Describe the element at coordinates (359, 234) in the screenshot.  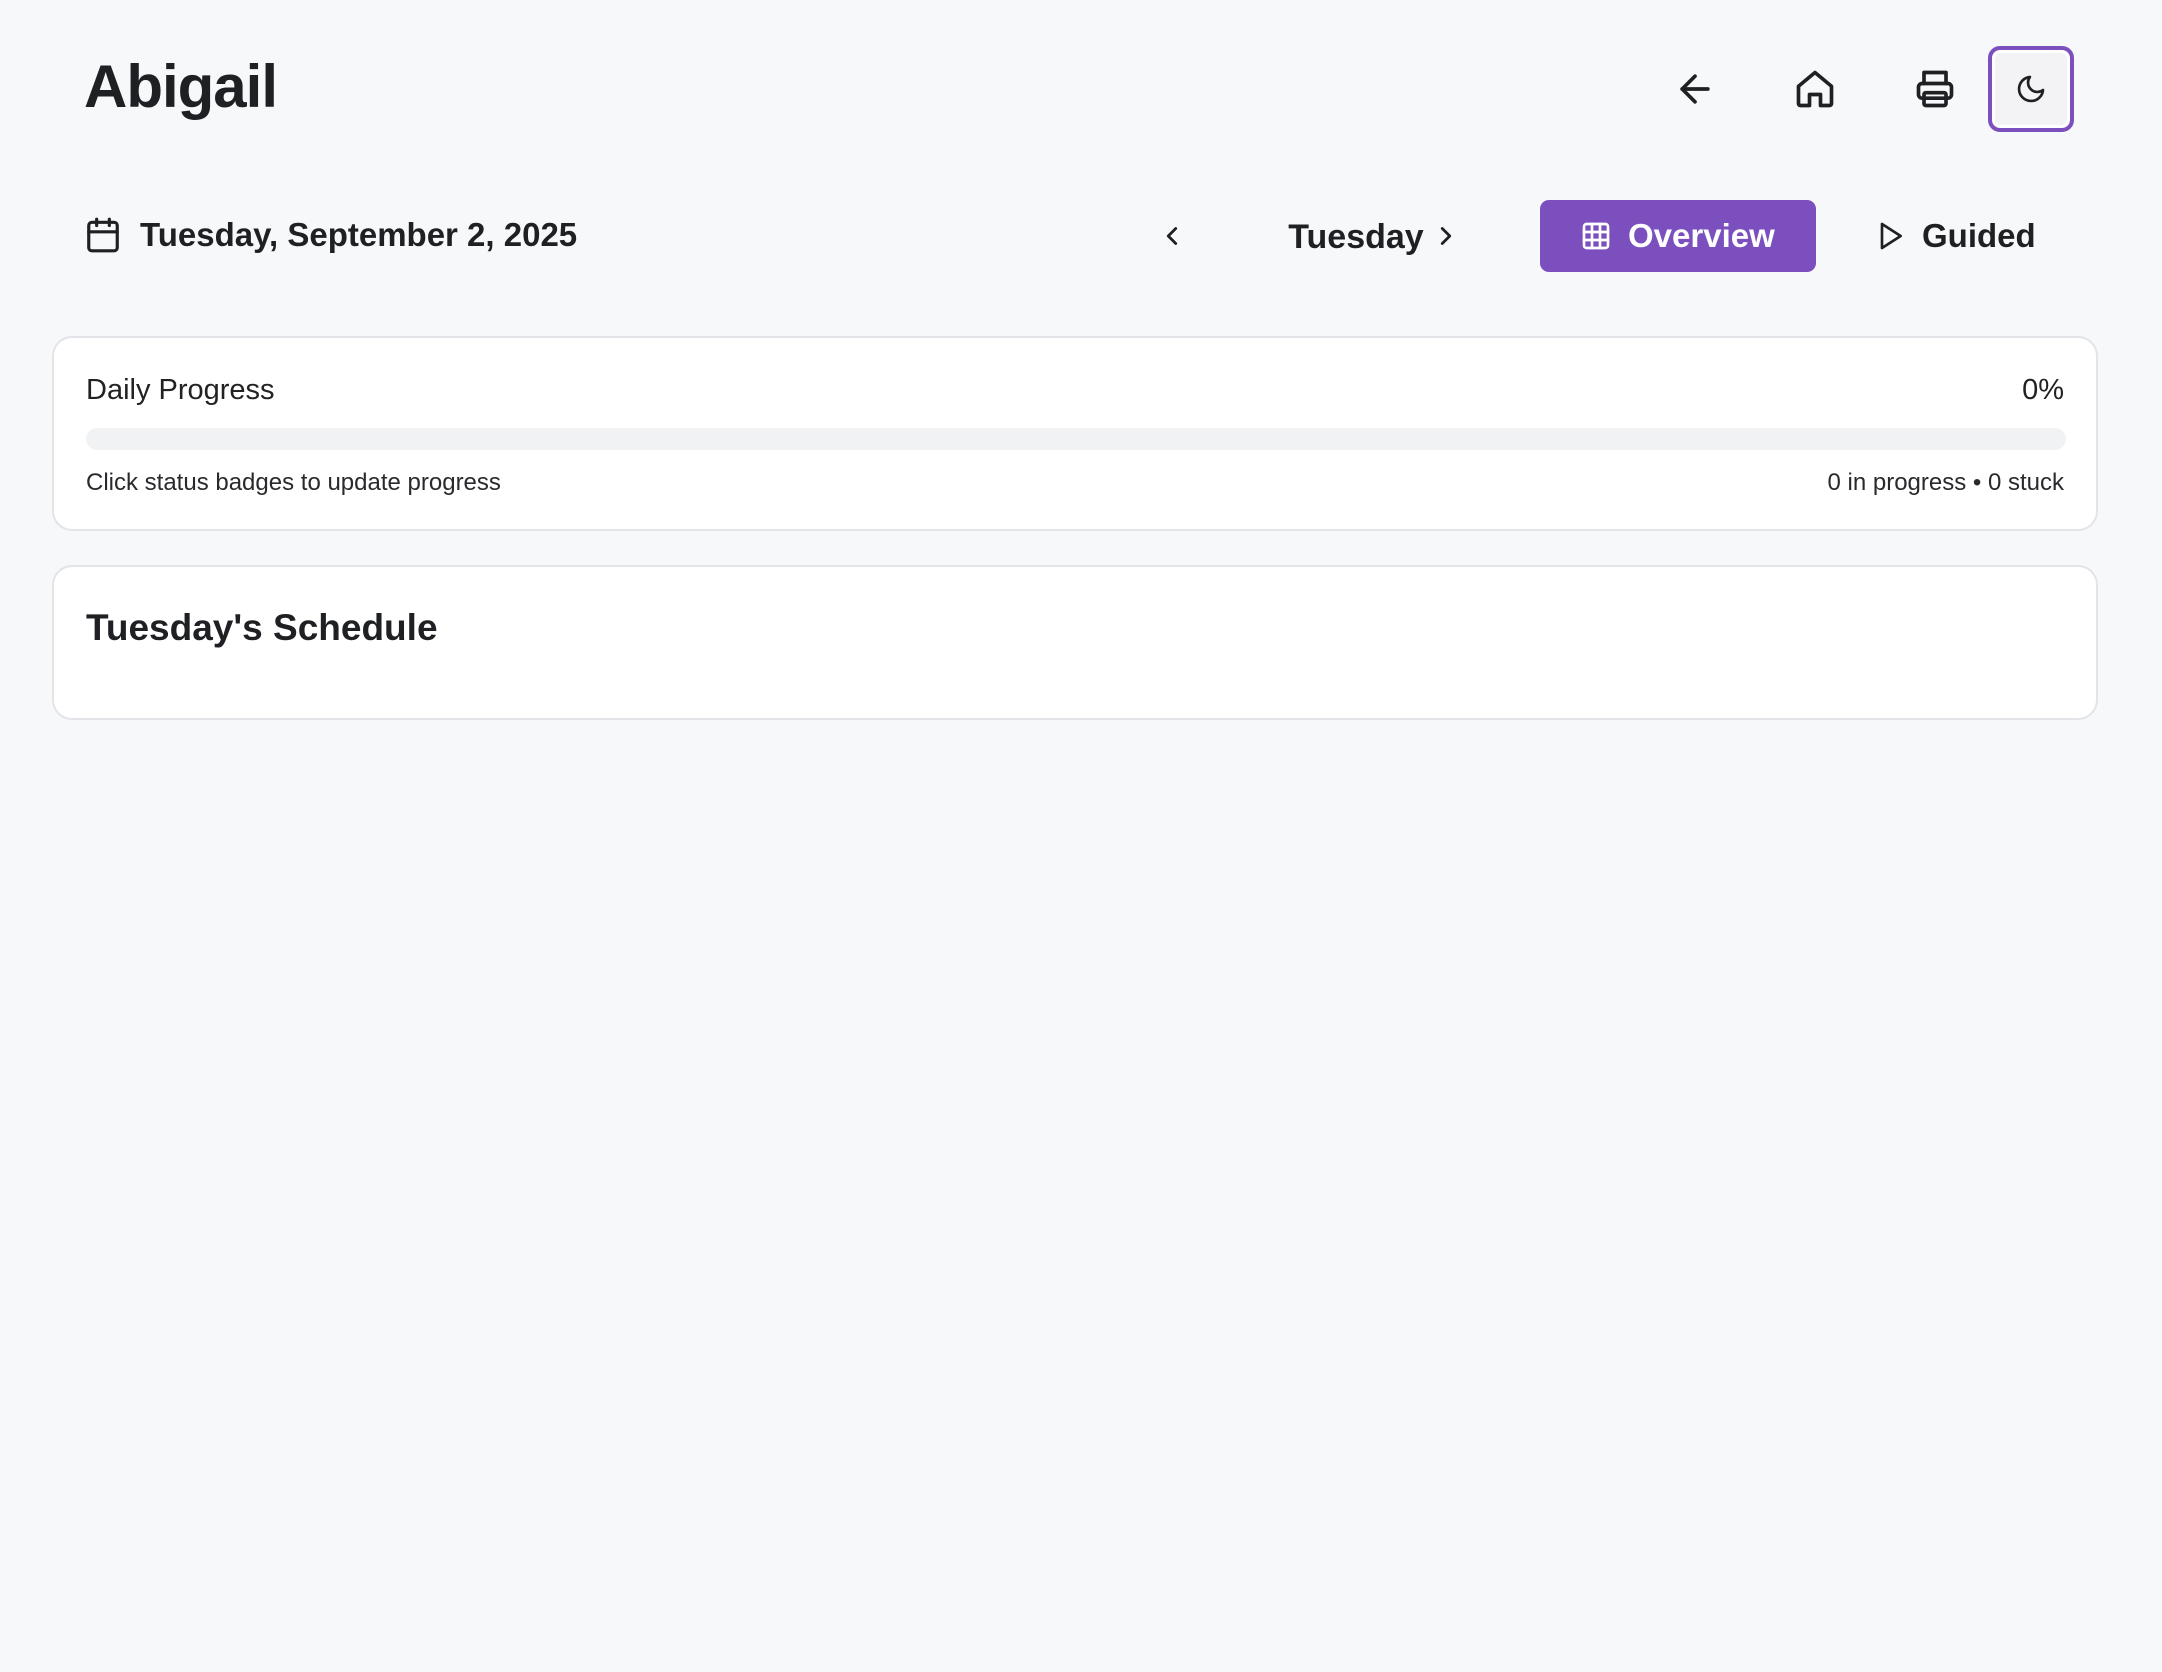
I see `date-label: Tuesday, September 2, 2025` at that location.